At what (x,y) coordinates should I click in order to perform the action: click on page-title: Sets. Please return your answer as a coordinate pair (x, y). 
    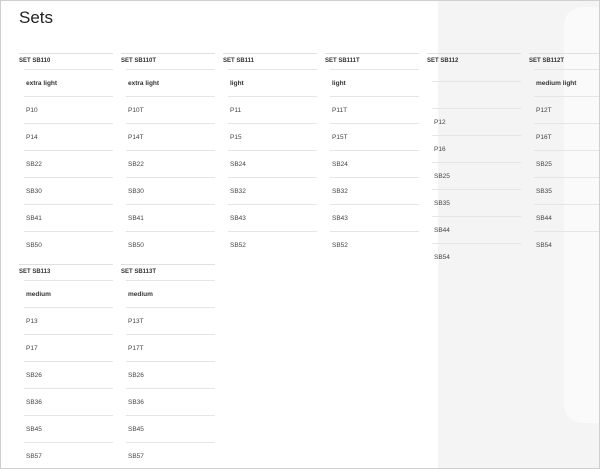
    Looking at the image, I should click on (36, 17).